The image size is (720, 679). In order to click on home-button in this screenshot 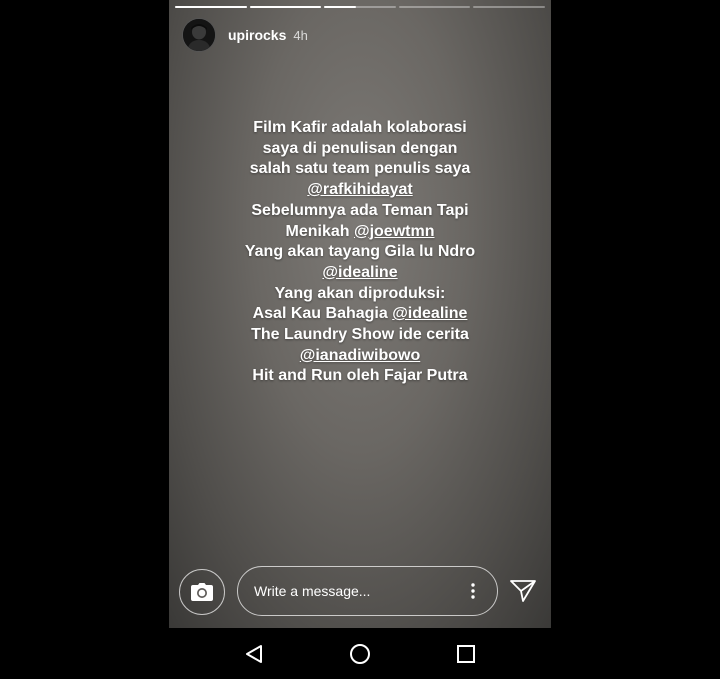, I will do `click(360, 654)`.